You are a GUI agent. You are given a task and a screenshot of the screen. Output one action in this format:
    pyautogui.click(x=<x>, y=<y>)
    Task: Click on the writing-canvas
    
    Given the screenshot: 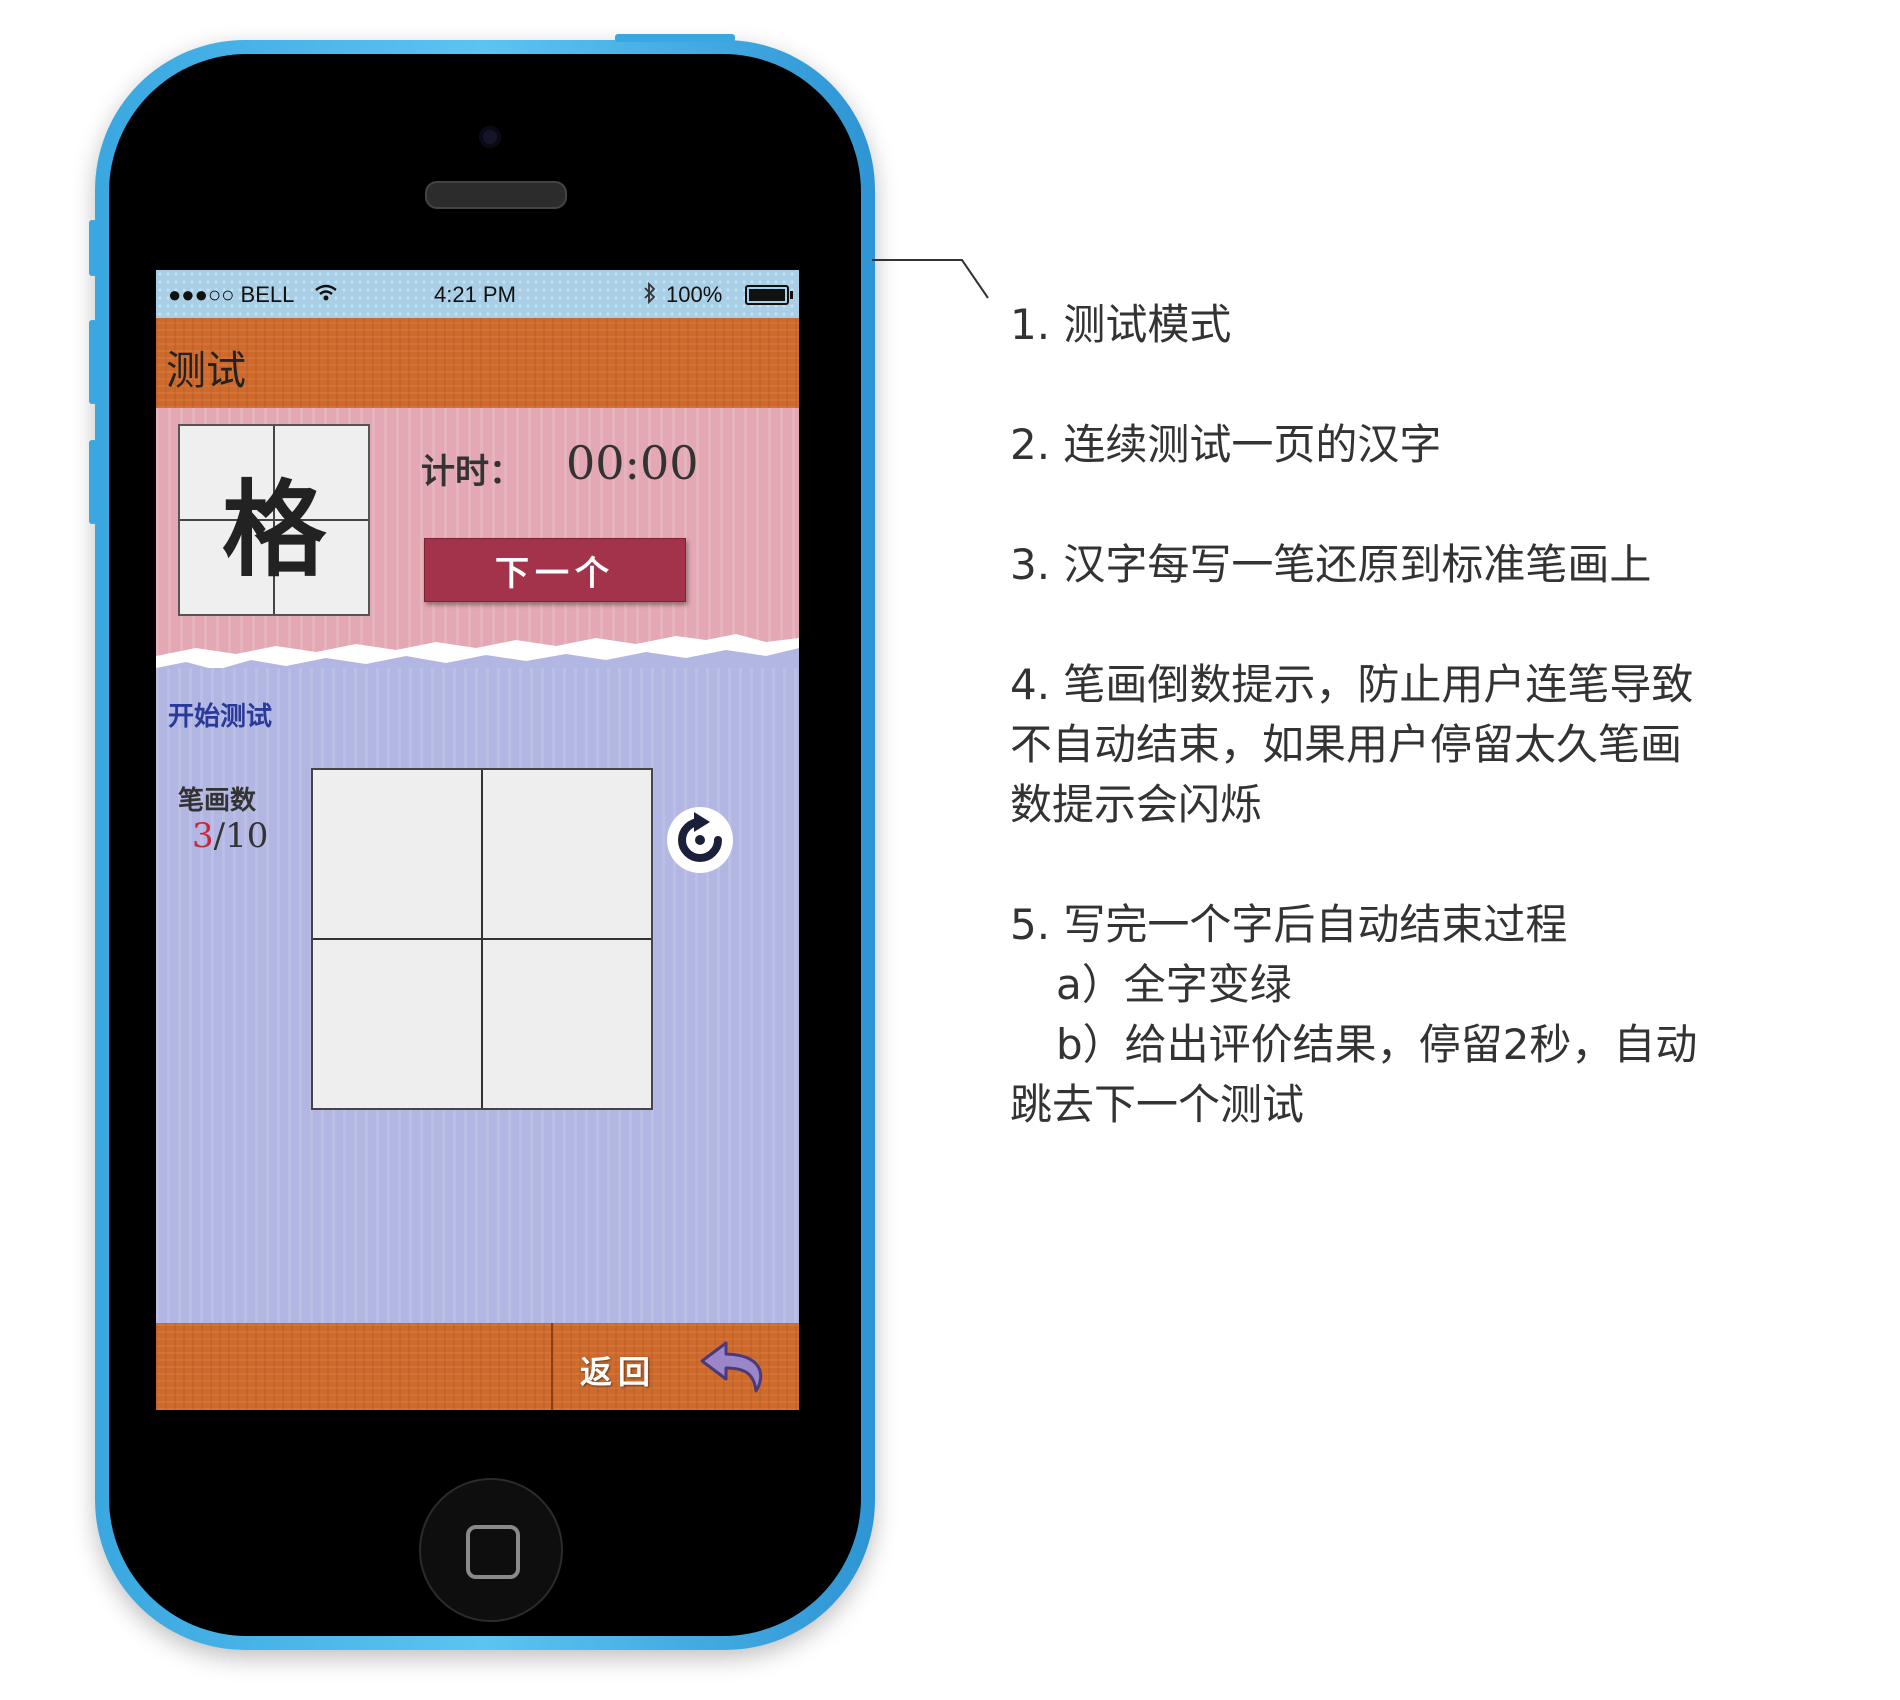 What is the action you would take?
    pyautogui.click(x=482, y=939)
    